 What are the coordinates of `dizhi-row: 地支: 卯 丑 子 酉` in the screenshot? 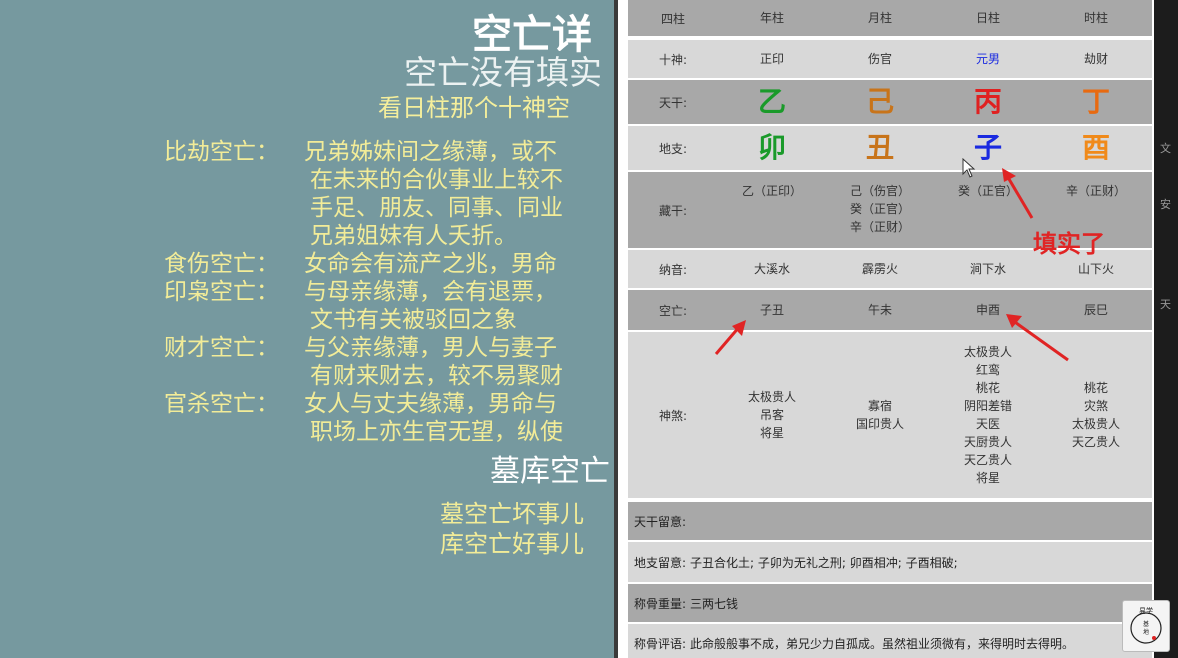 It's located at (890, 148).